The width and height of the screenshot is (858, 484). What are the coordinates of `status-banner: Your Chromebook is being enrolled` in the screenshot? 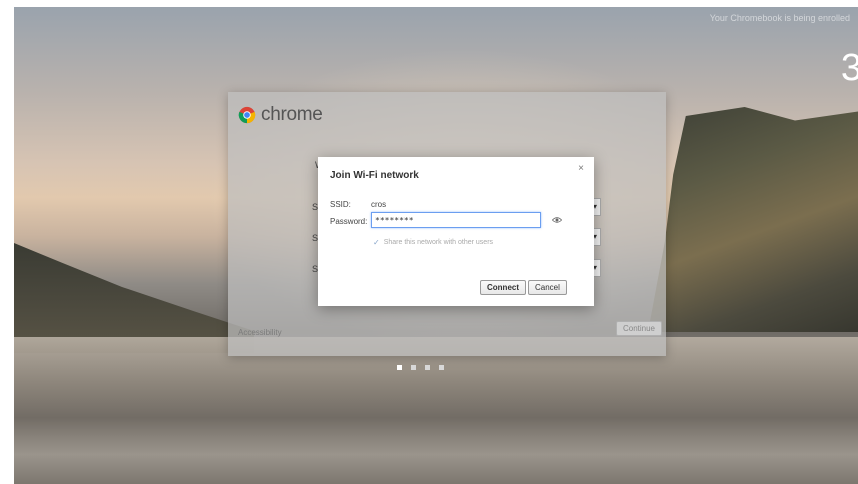 It's located at (779, 18).